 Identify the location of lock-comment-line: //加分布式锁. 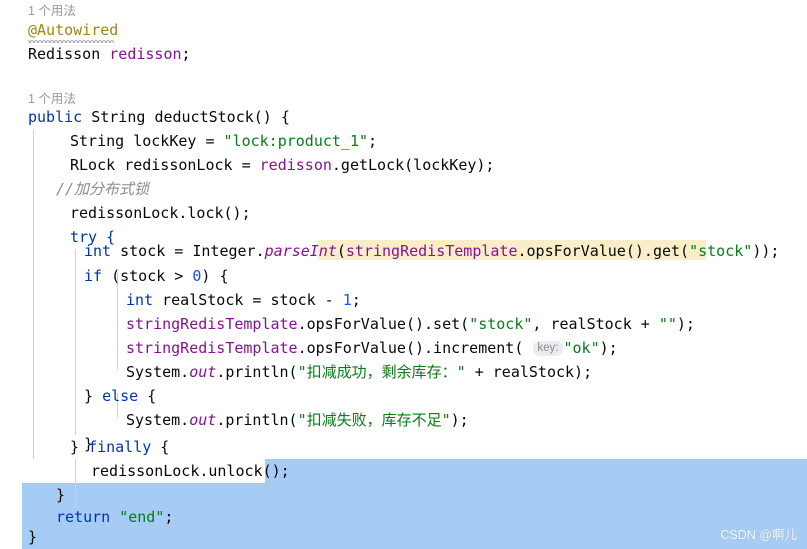
(103, 189).